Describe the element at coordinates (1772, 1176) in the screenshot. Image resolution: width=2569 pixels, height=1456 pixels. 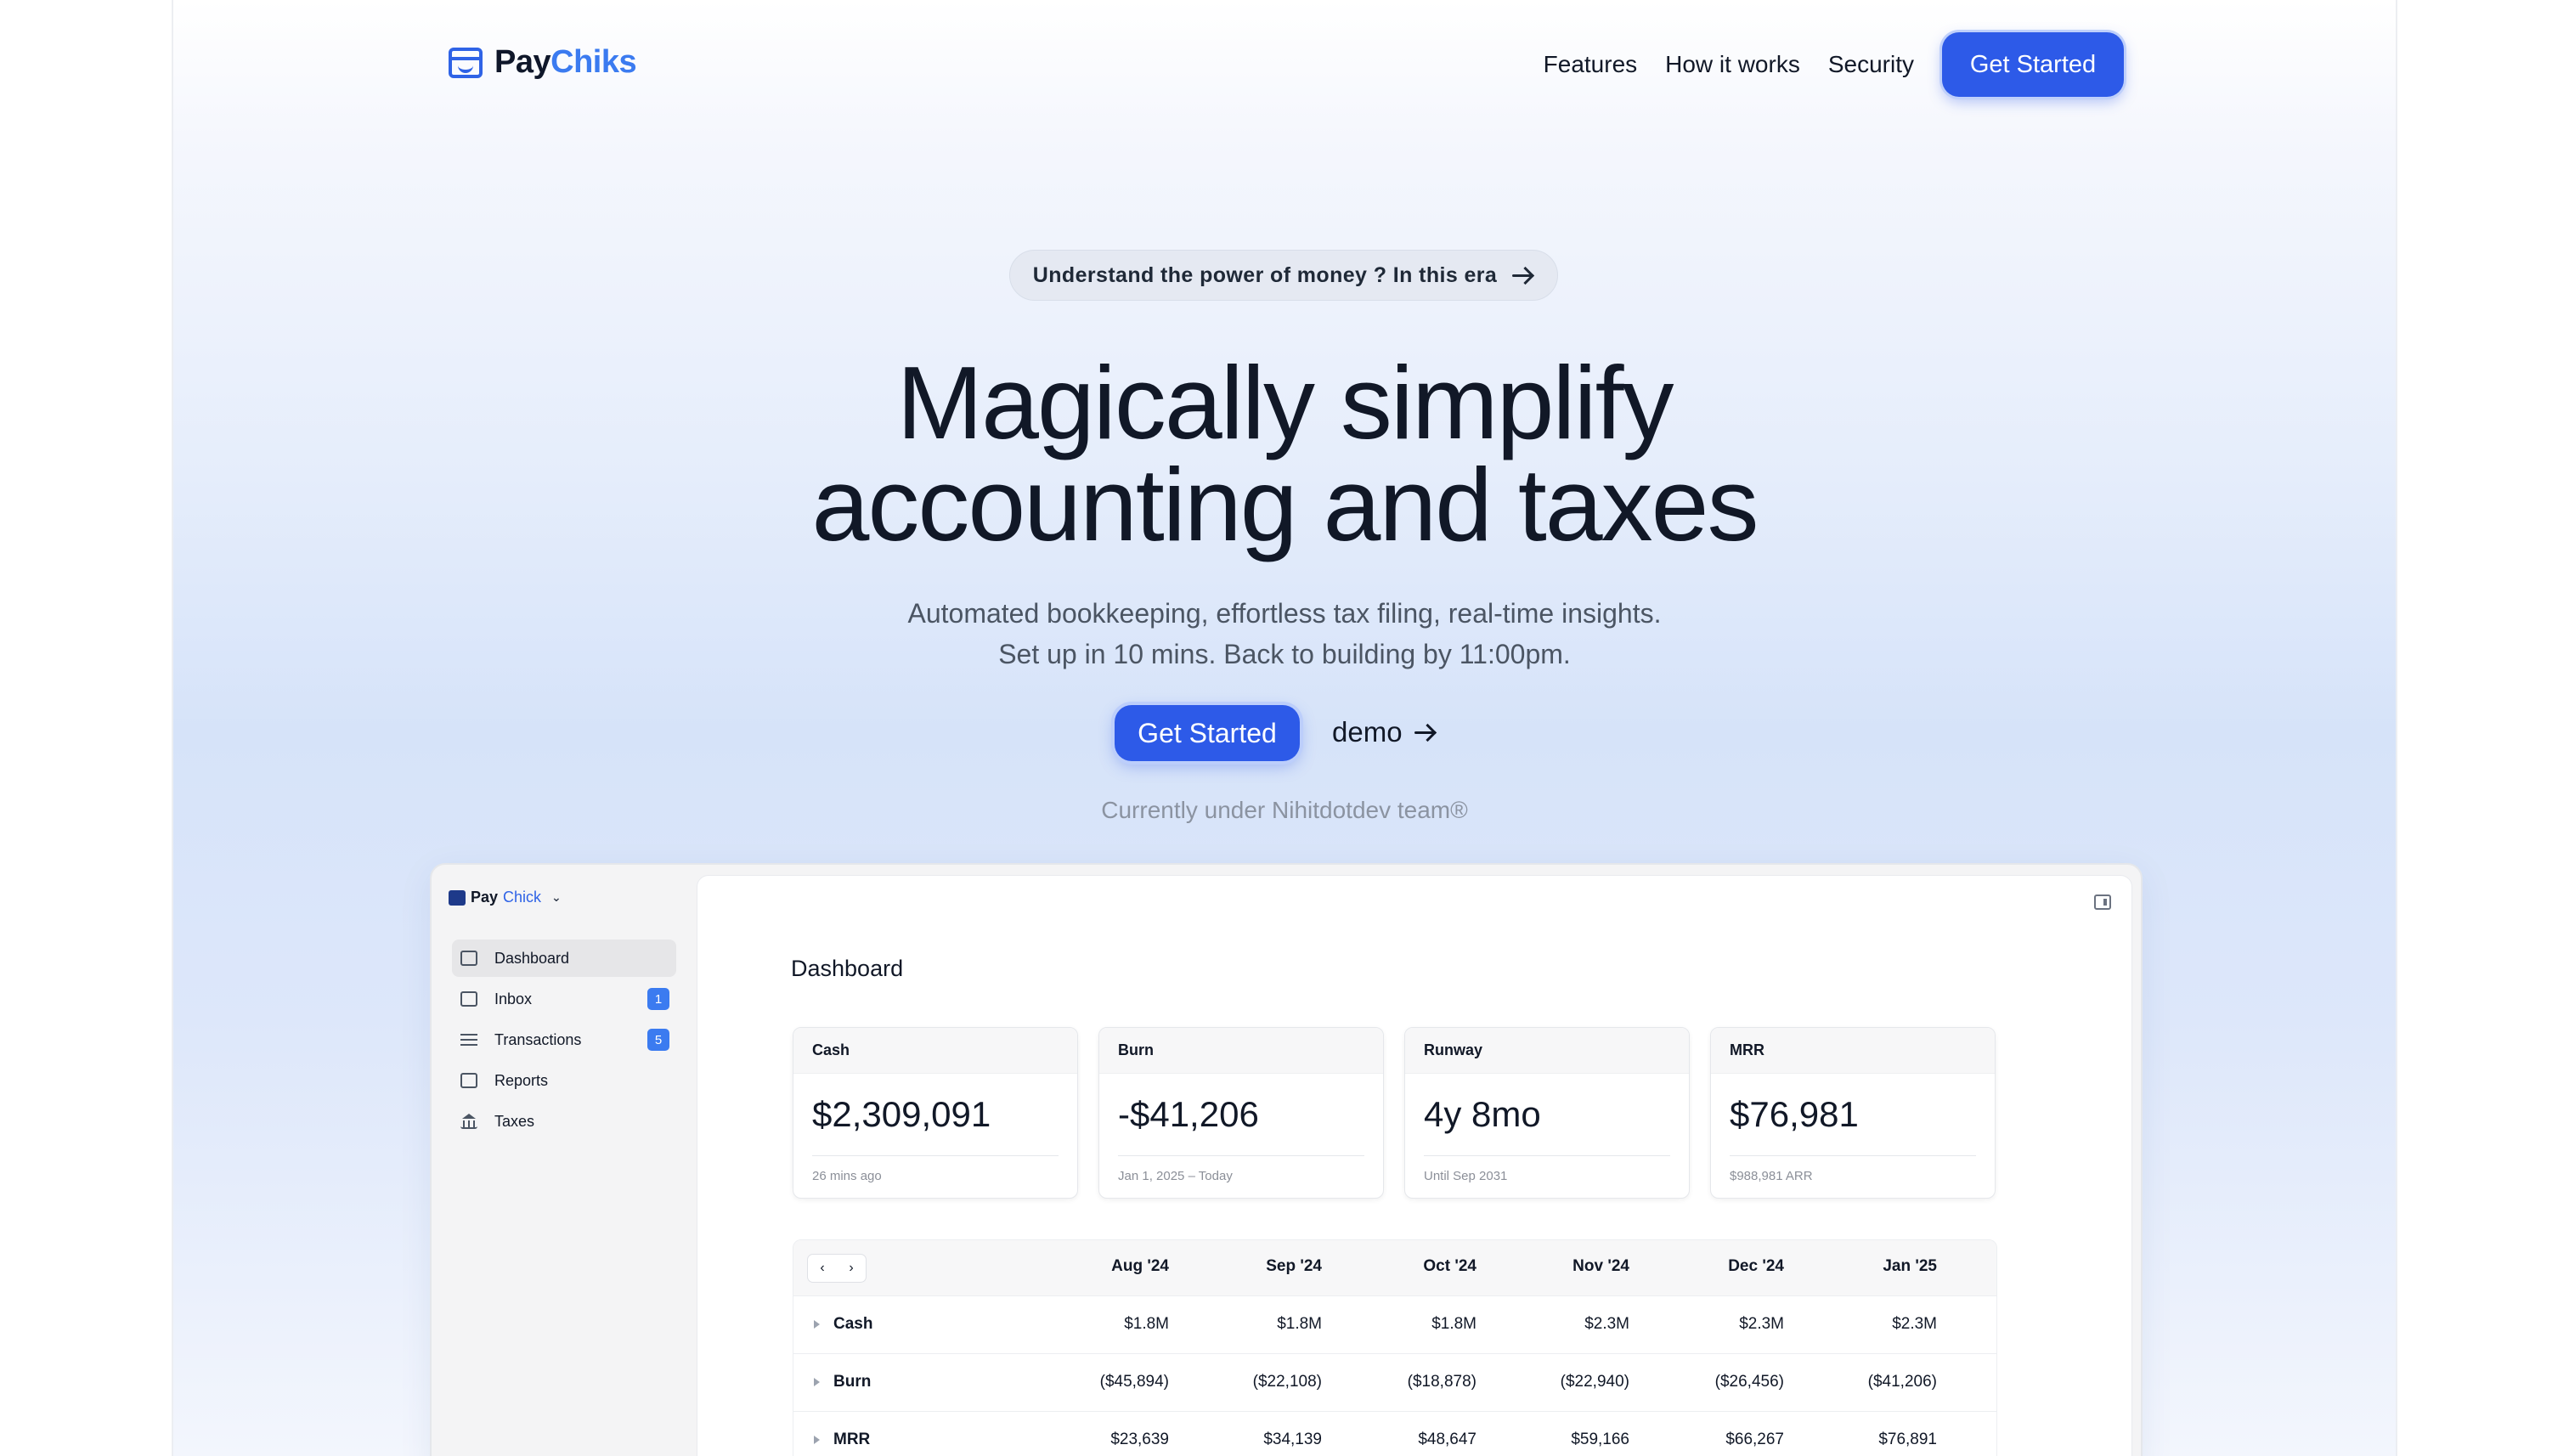
I see `card-subtext: $988,981 ARR` at that location.